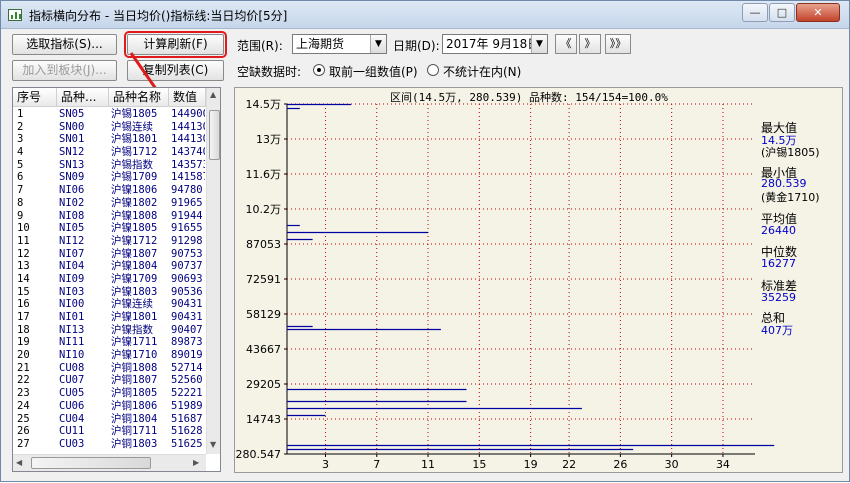  Describe the element at coordinates (109, 216) in the screenshot. I see `table-row: 9 NI08 沪镍1808 91944.` at that location.